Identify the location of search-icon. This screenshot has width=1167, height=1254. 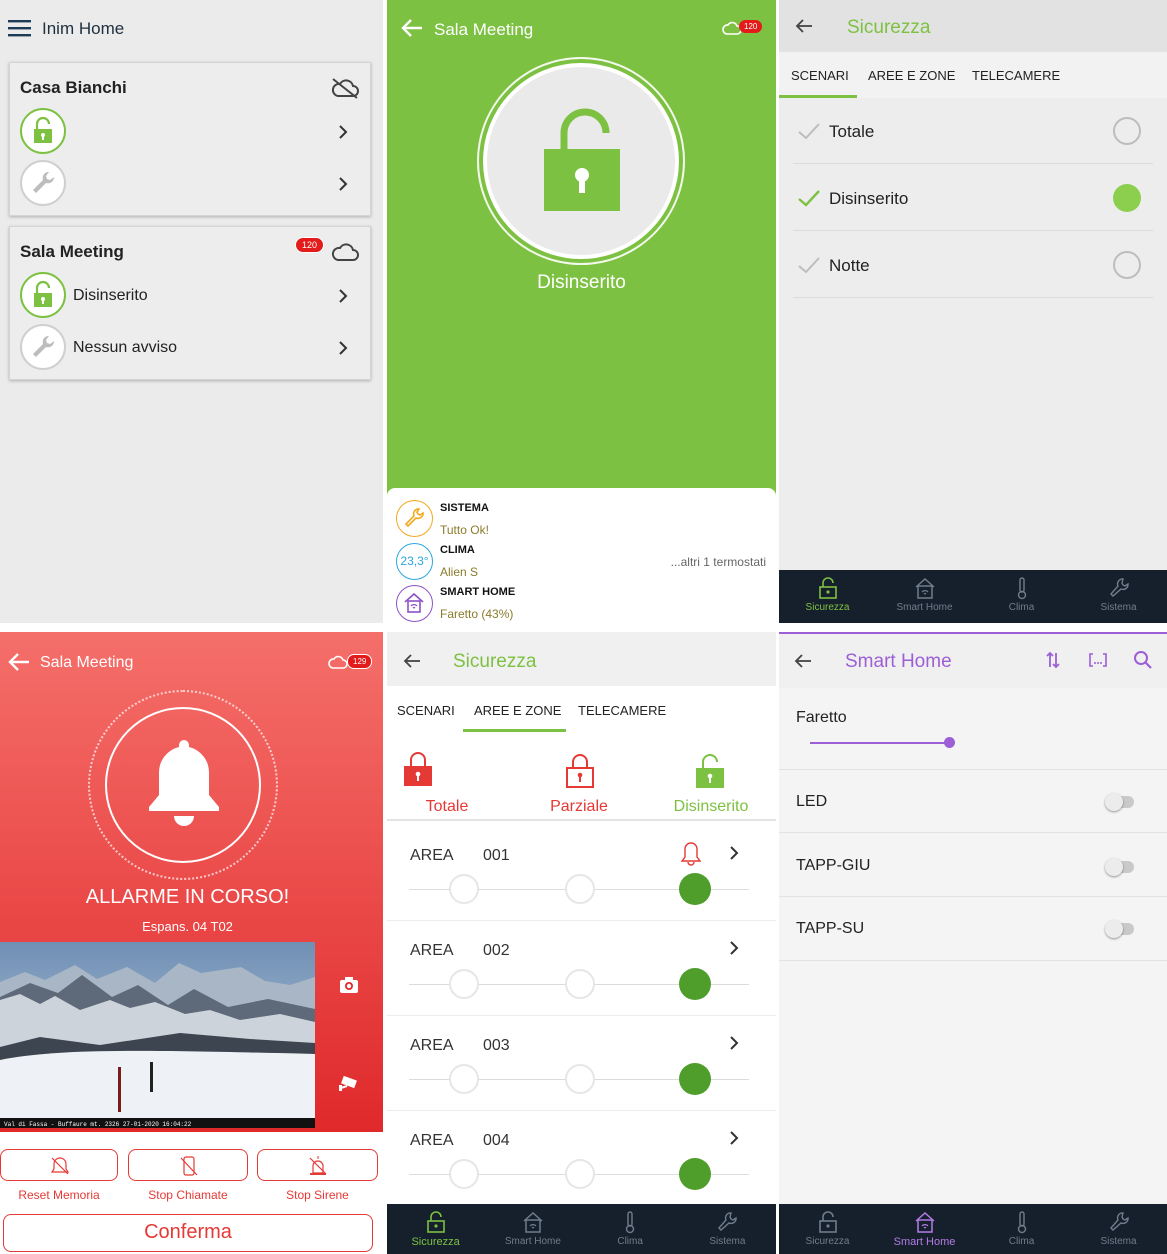
(1143, 660).